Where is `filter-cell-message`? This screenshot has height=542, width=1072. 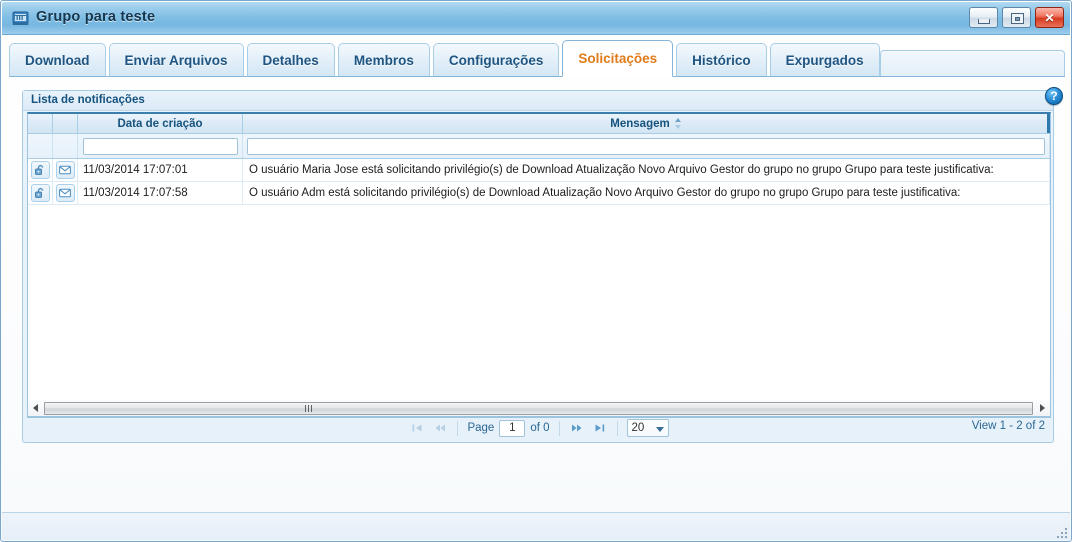
filter-cell-message is located at coordinates (646, 146).